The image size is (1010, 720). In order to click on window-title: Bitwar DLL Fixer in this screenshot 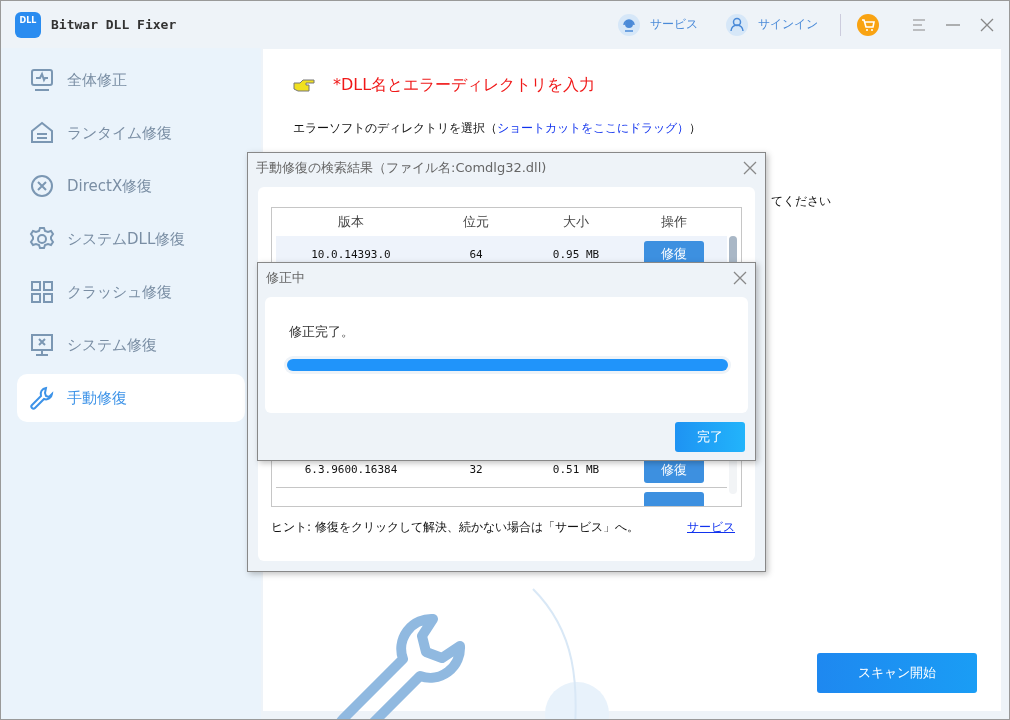, I will do `click(114, 24)`.